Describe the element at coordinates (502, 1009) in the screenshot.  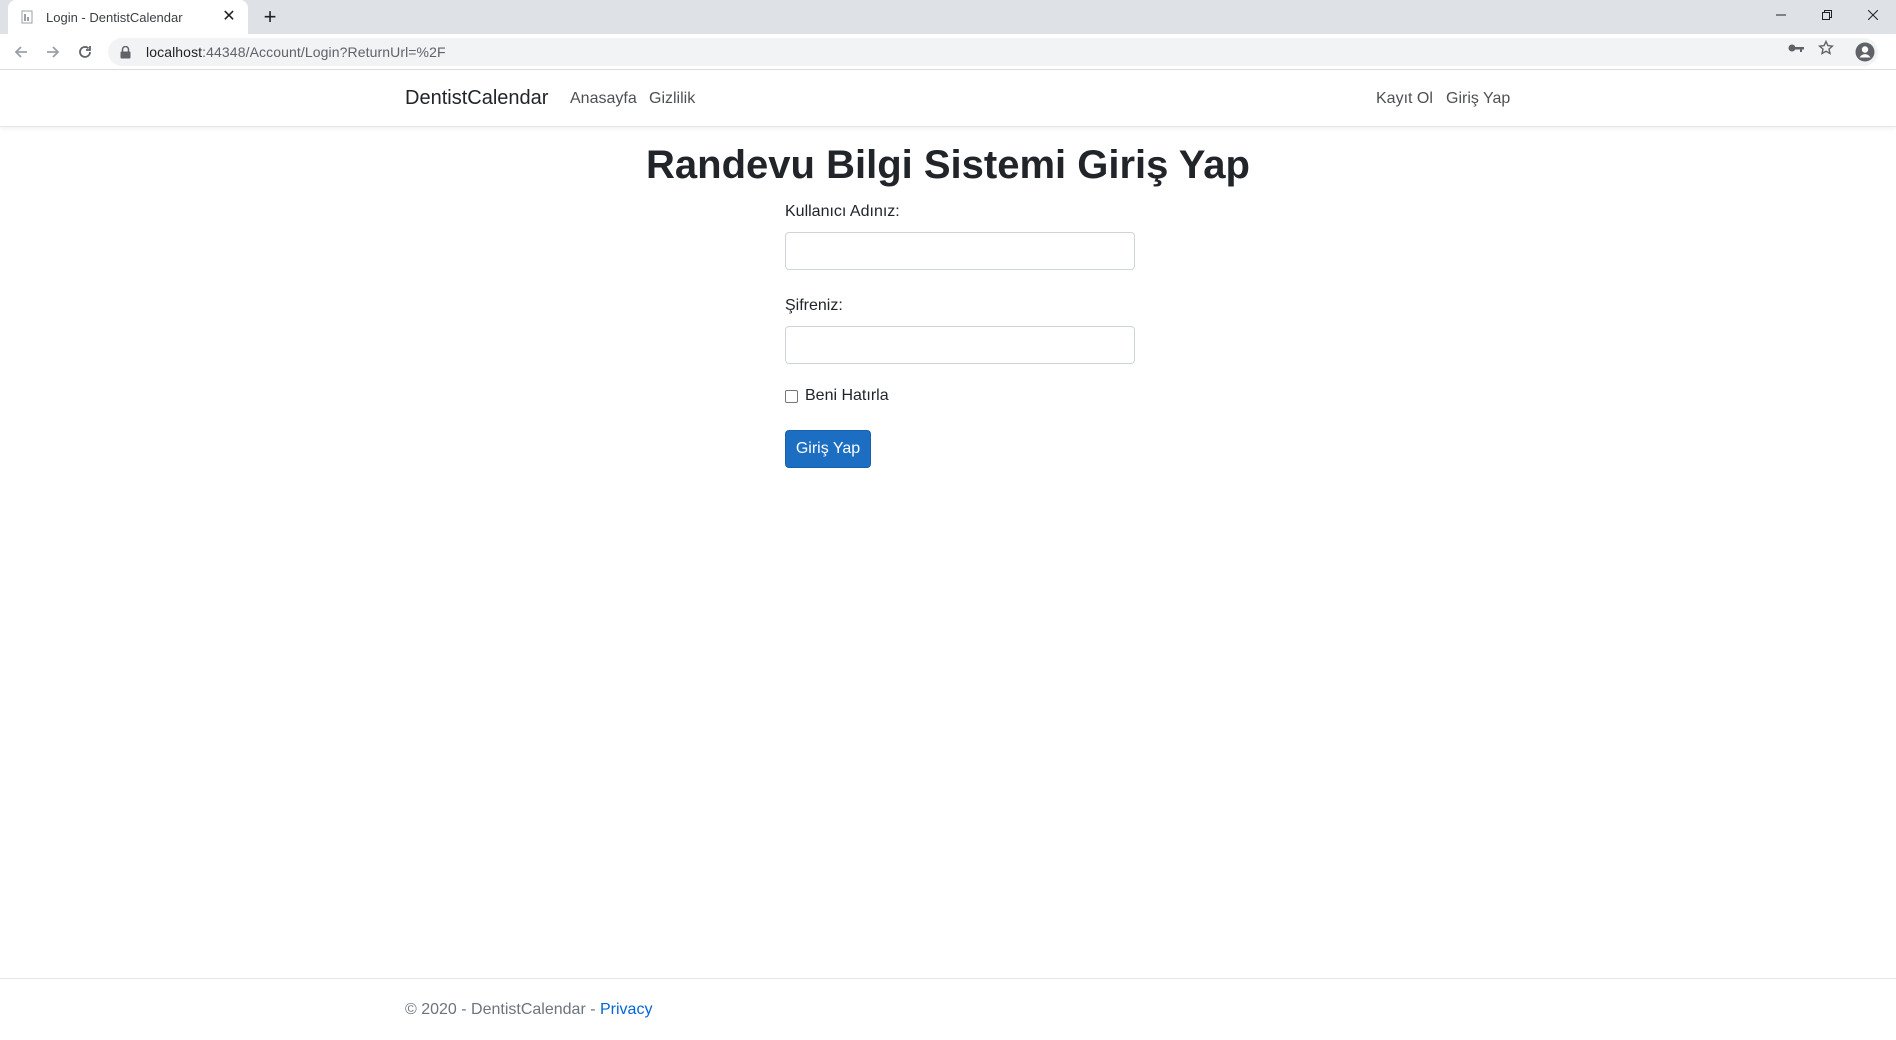
I see `copyright-text: © 2020 - DentistCalendar -` at that location.